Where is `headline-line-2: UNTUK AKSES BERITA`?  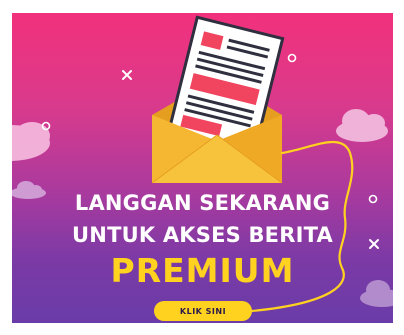
headline-line-2: UNTUK AKSES BERITA is located at coordinates (202, 235).